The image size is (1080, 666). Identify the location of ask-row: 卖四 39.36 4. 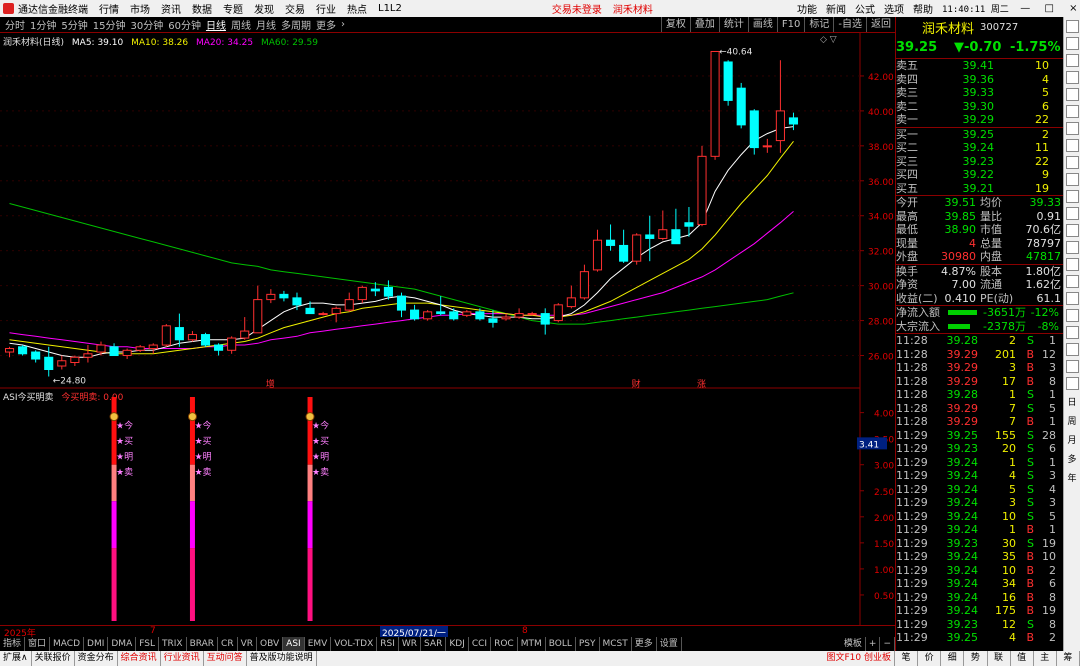
(979, 80).